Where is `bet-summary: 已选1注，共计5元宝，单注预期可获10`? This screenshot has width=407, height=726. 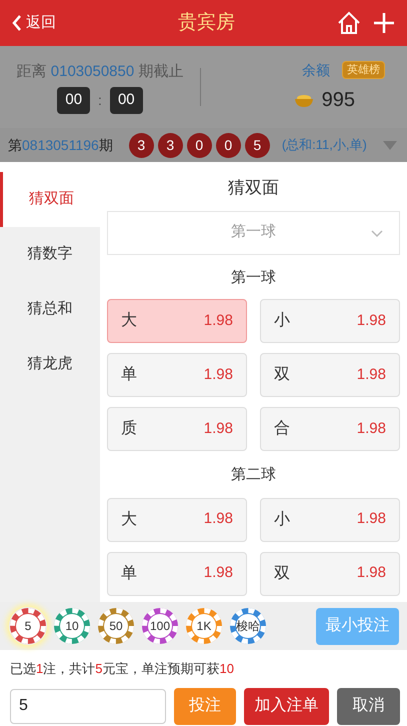 bet-summary: 已选1注，共计5元宝，单注预期可获10 is located at coordinates (122, 669).